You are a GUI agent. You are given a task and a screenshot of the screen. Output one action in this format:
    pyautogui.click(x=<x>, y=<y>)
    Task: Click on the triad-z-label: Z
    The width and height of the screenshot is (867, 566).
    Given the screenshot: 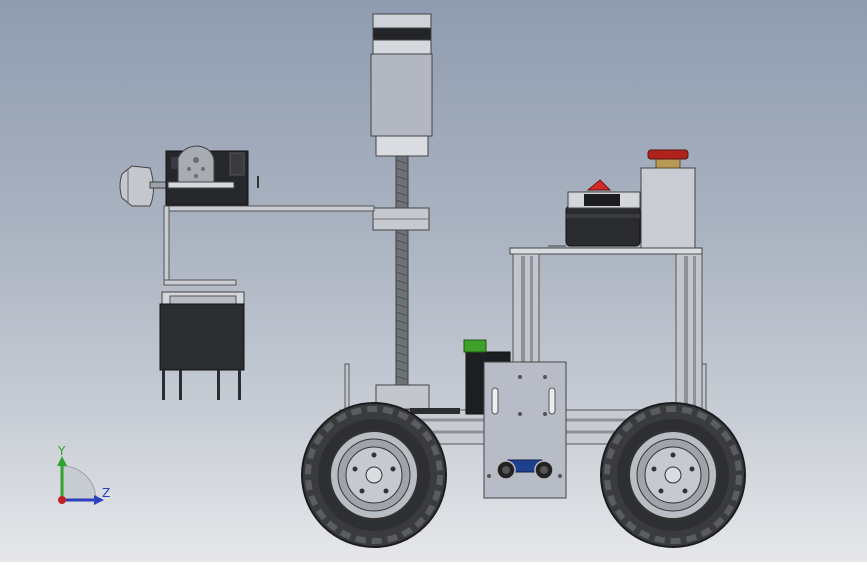 What is the action you would take?
    pyautogui.click(x=106, y=493)
    